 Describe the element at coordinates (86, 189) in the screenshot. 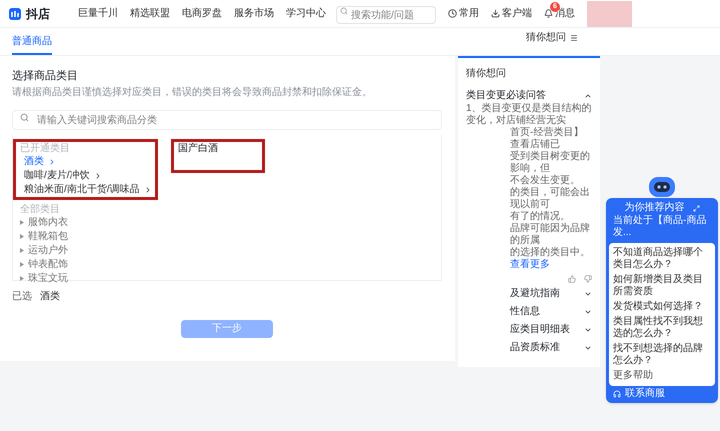

I see `category-item: 粮油米面/南北干货/调味品` at that location.